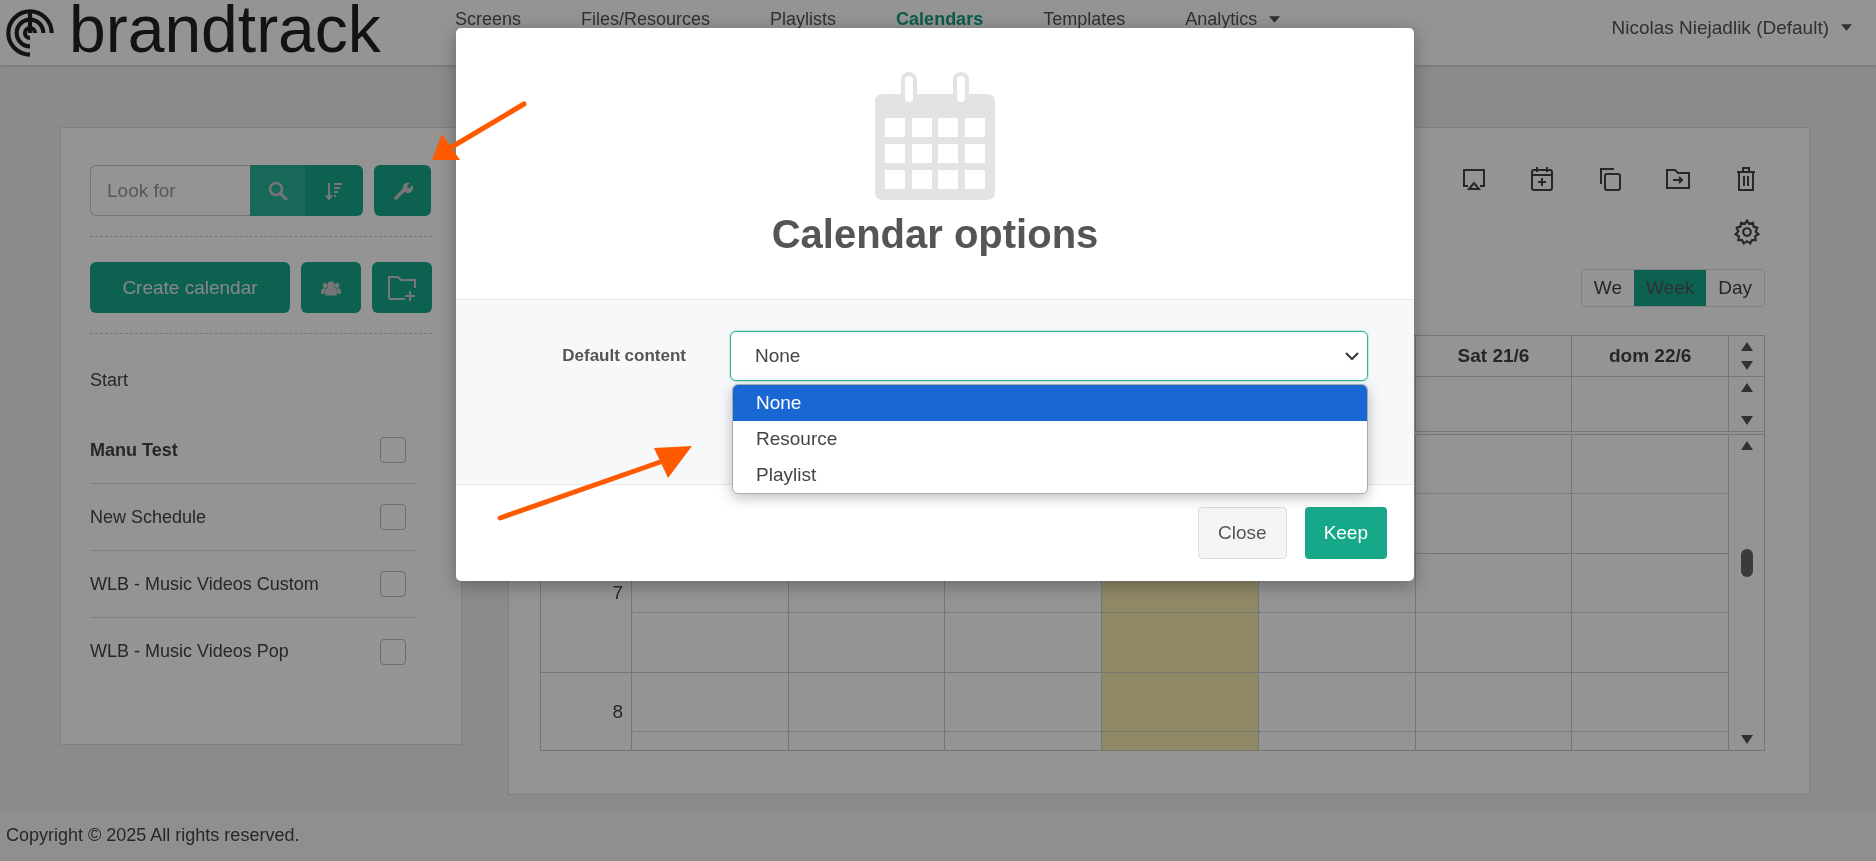 This screenshot has height=861, width=1876. Describe the element at coordinates (935, 136) in the screenshot. I see `calendar-icon` at that location.